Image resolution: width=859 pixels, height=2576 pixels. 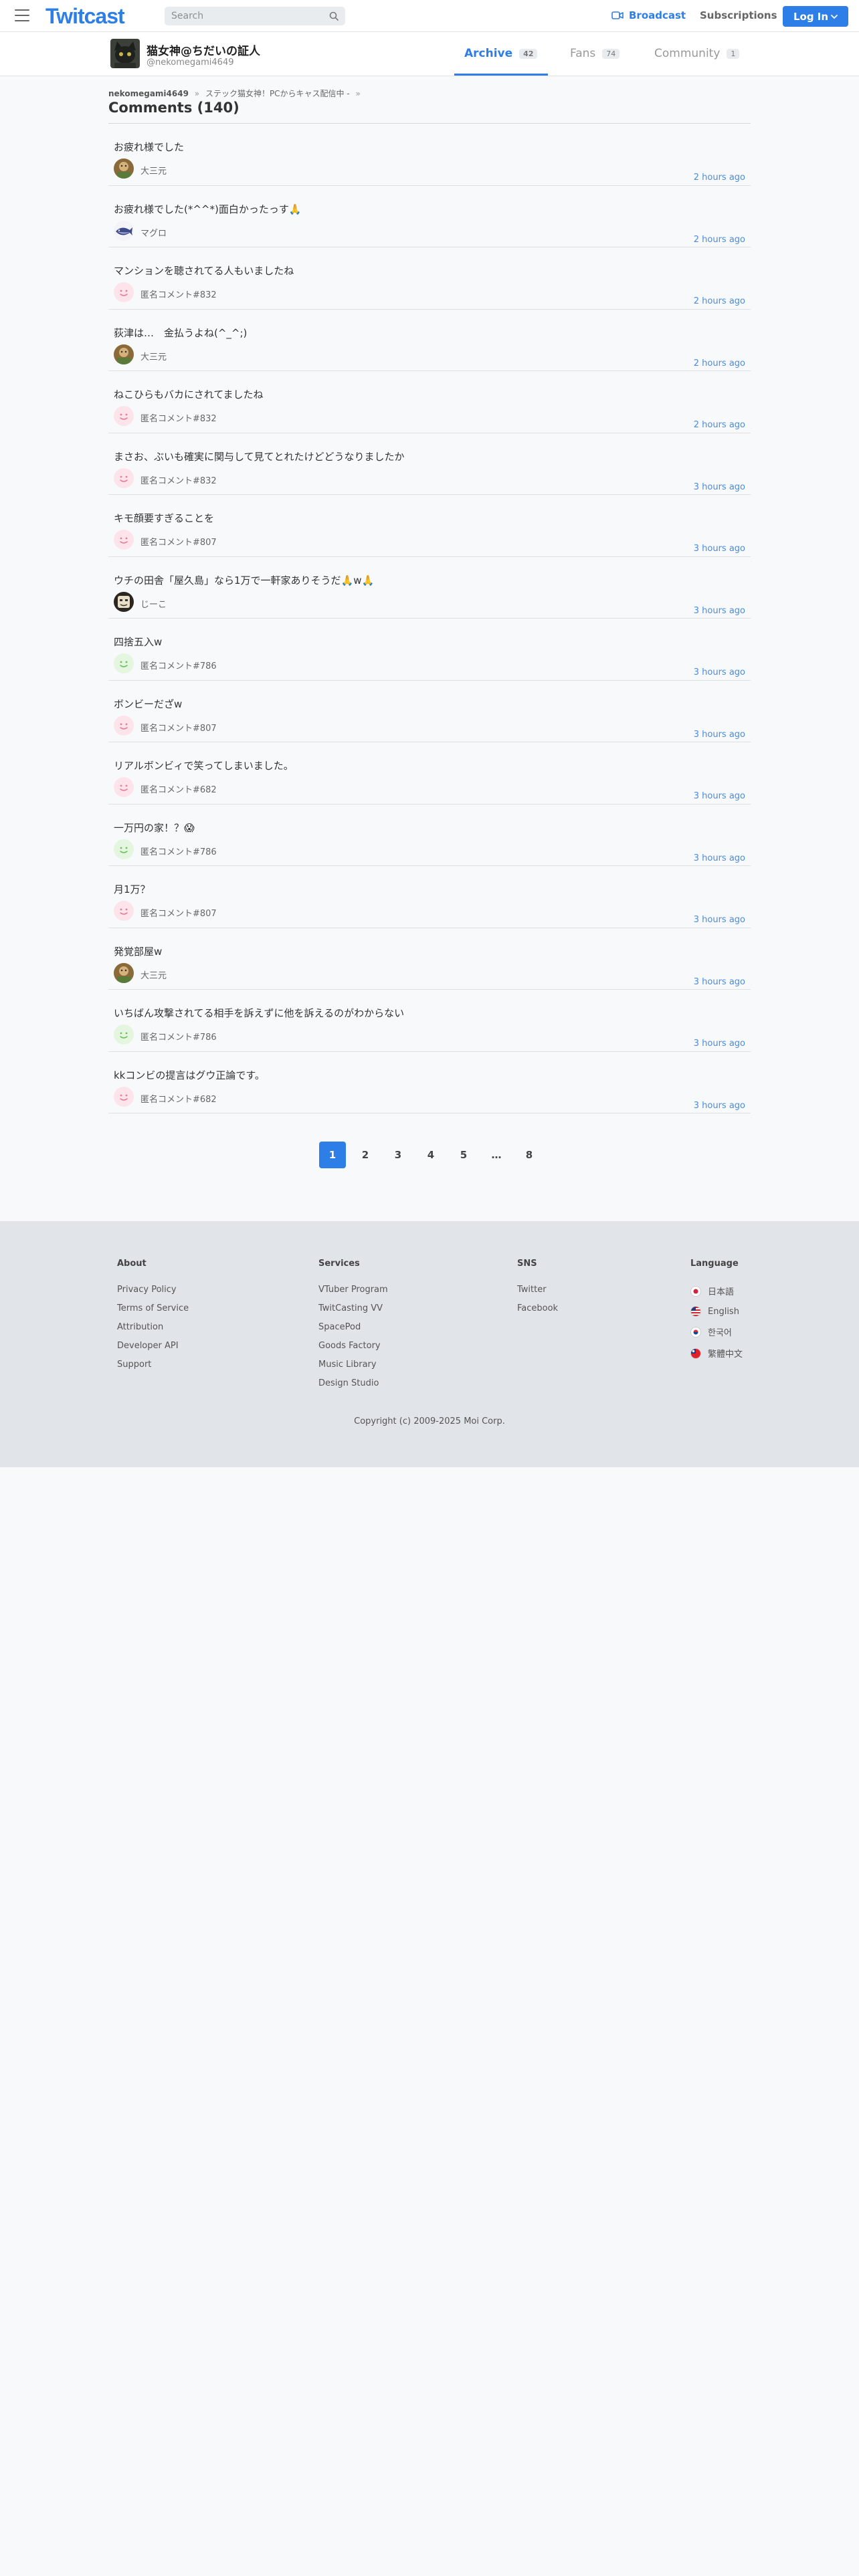 I want to click on breadcrumb-user: nekomegami4649, so click(x=148, y=93).